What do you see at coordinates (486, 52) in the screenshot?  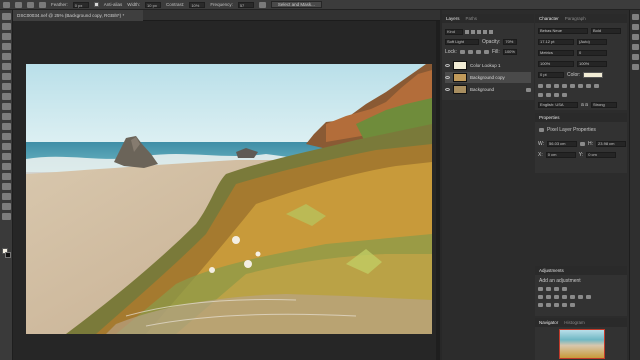 I see `lock-all-icon` at bounding box center [486, 52].